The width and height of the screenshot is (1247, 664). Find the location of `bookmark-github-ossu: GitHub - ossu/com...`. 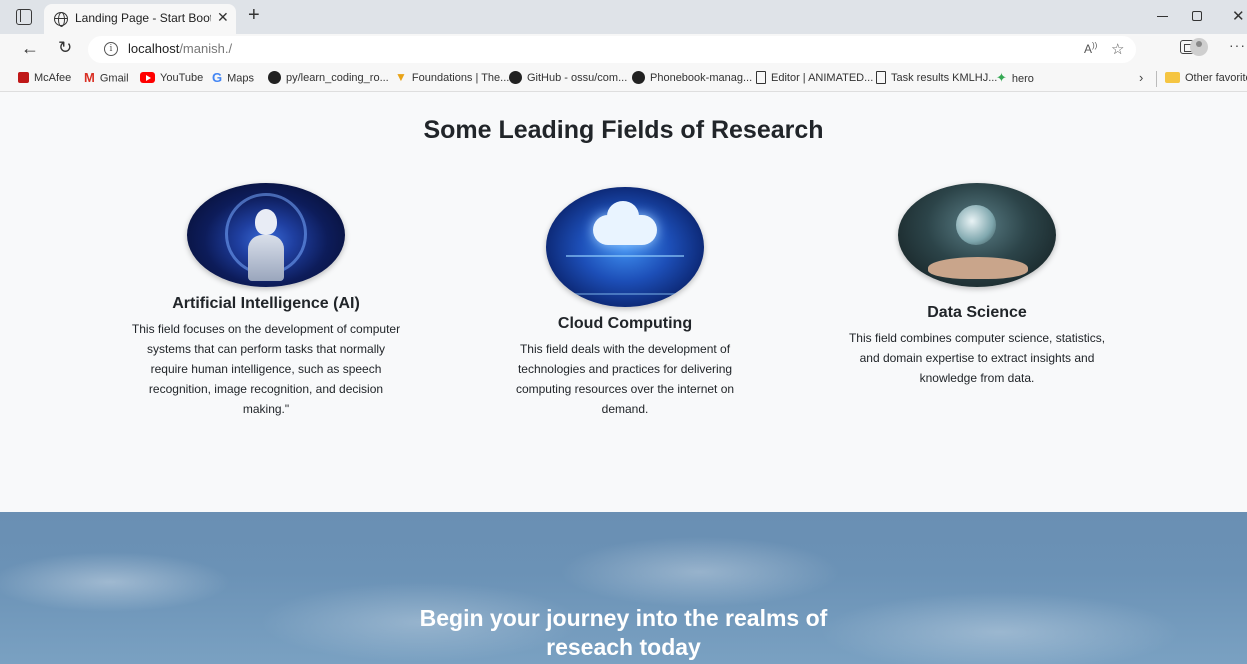

bookmark-github-ossu: GitHub - ossu/com... is located at coordinates (568, 77).